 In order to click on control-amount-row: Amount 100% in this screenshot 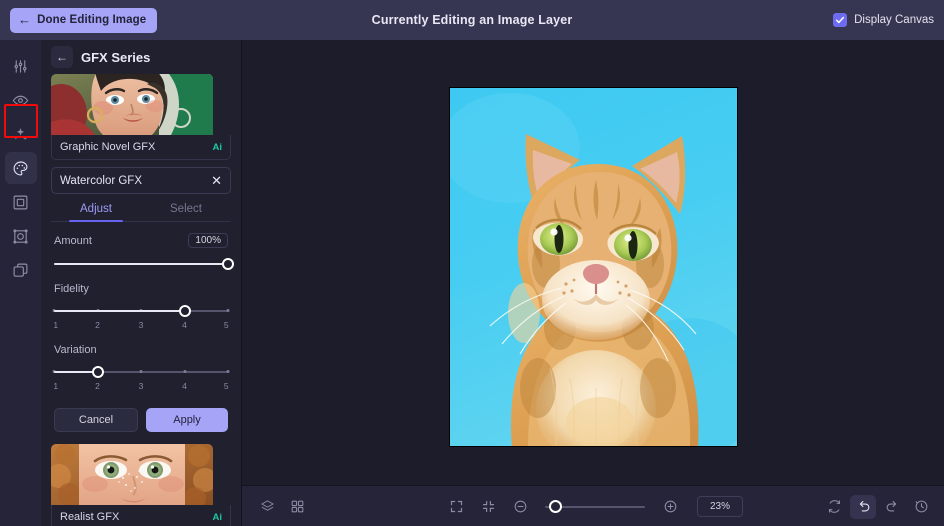, I will do `click(141, 240)`.